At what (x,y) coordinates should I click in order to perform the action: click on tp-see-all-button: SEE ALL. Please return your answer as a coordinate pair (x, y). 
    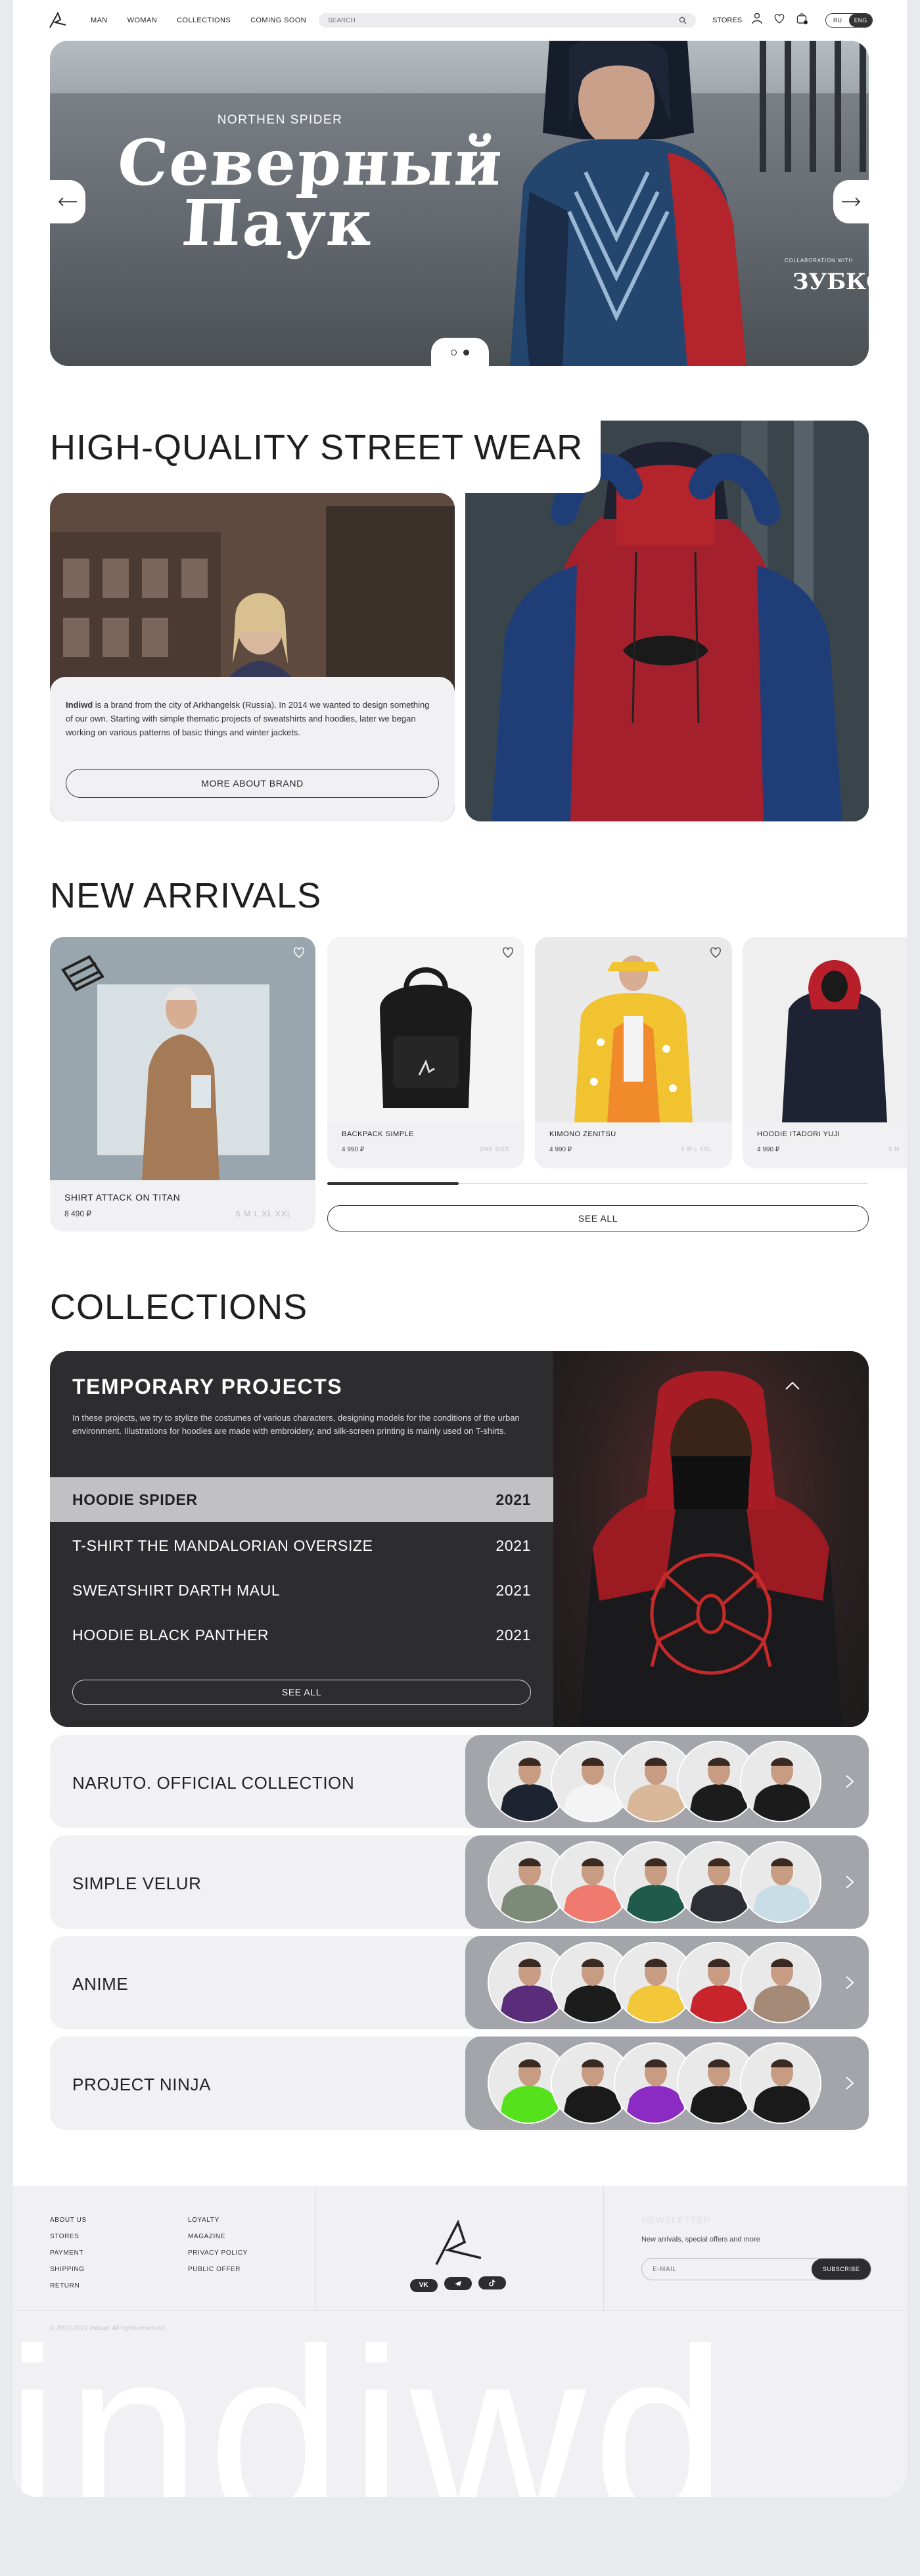
    Looking at the image, I should click on (301, 1692).